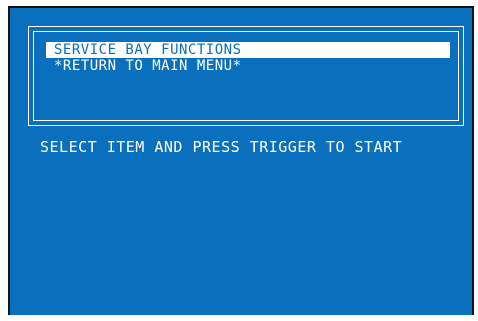 The image size is (478, 321). Describe the element at coordinates (221, 147) in the screenshot. I see `instruction-text: SELECT ITEM AND PRESS TRIGGER TO START` at that location.